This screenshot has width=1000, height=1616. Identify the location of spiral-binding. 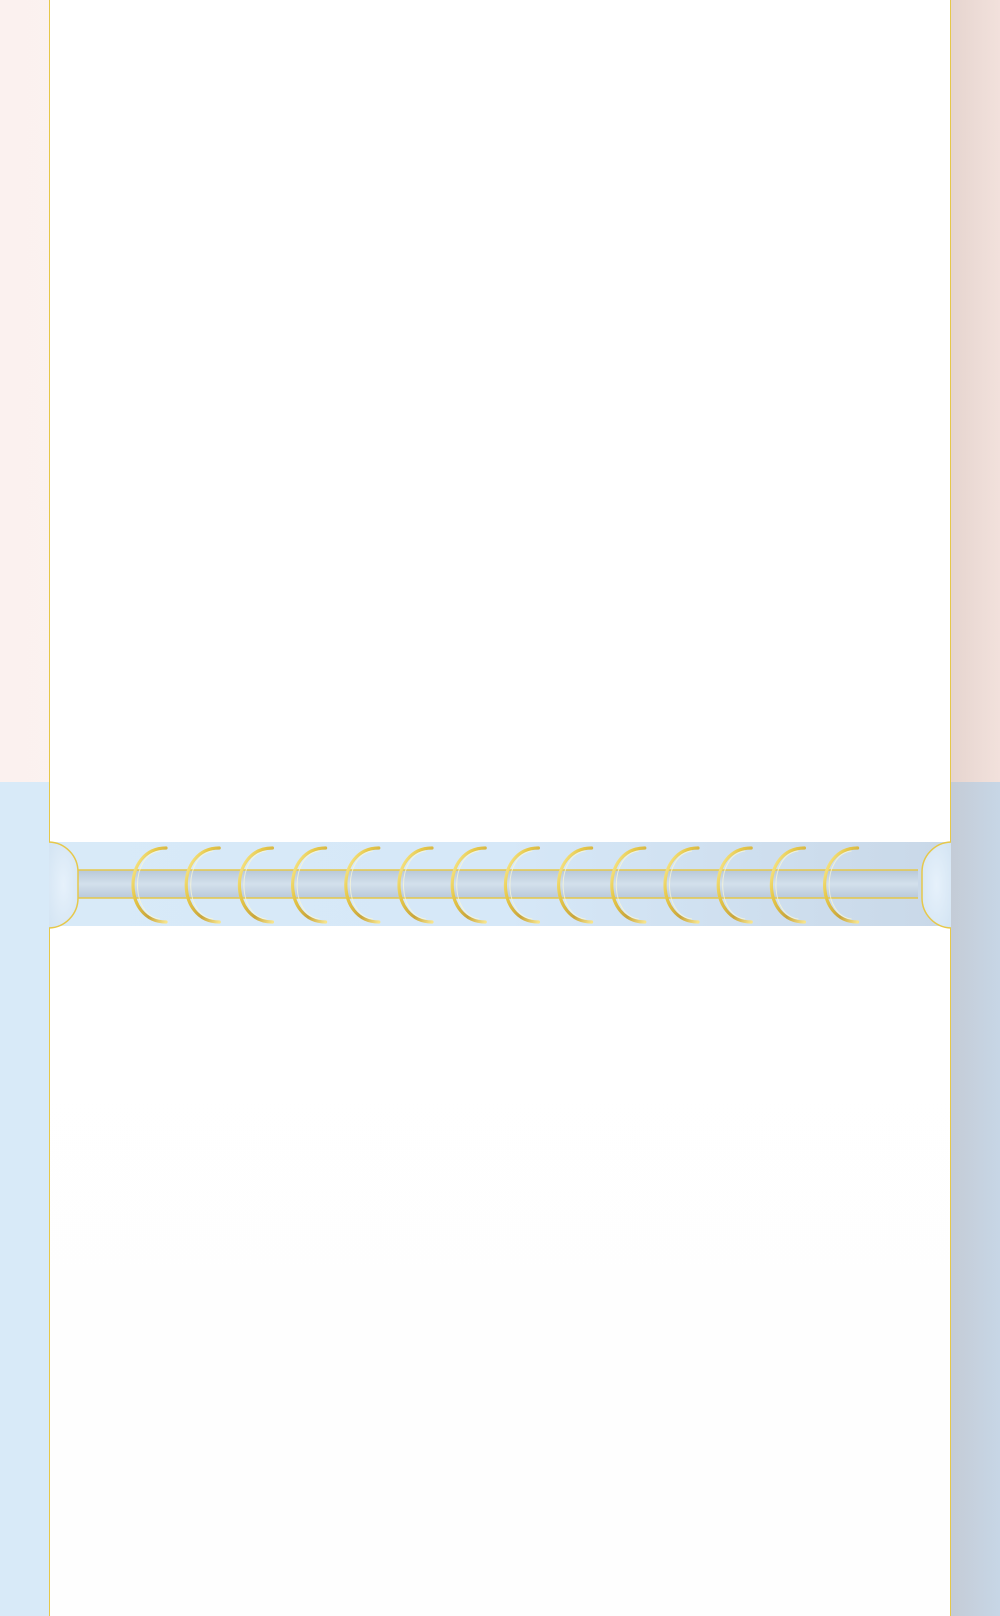
(500, 885).